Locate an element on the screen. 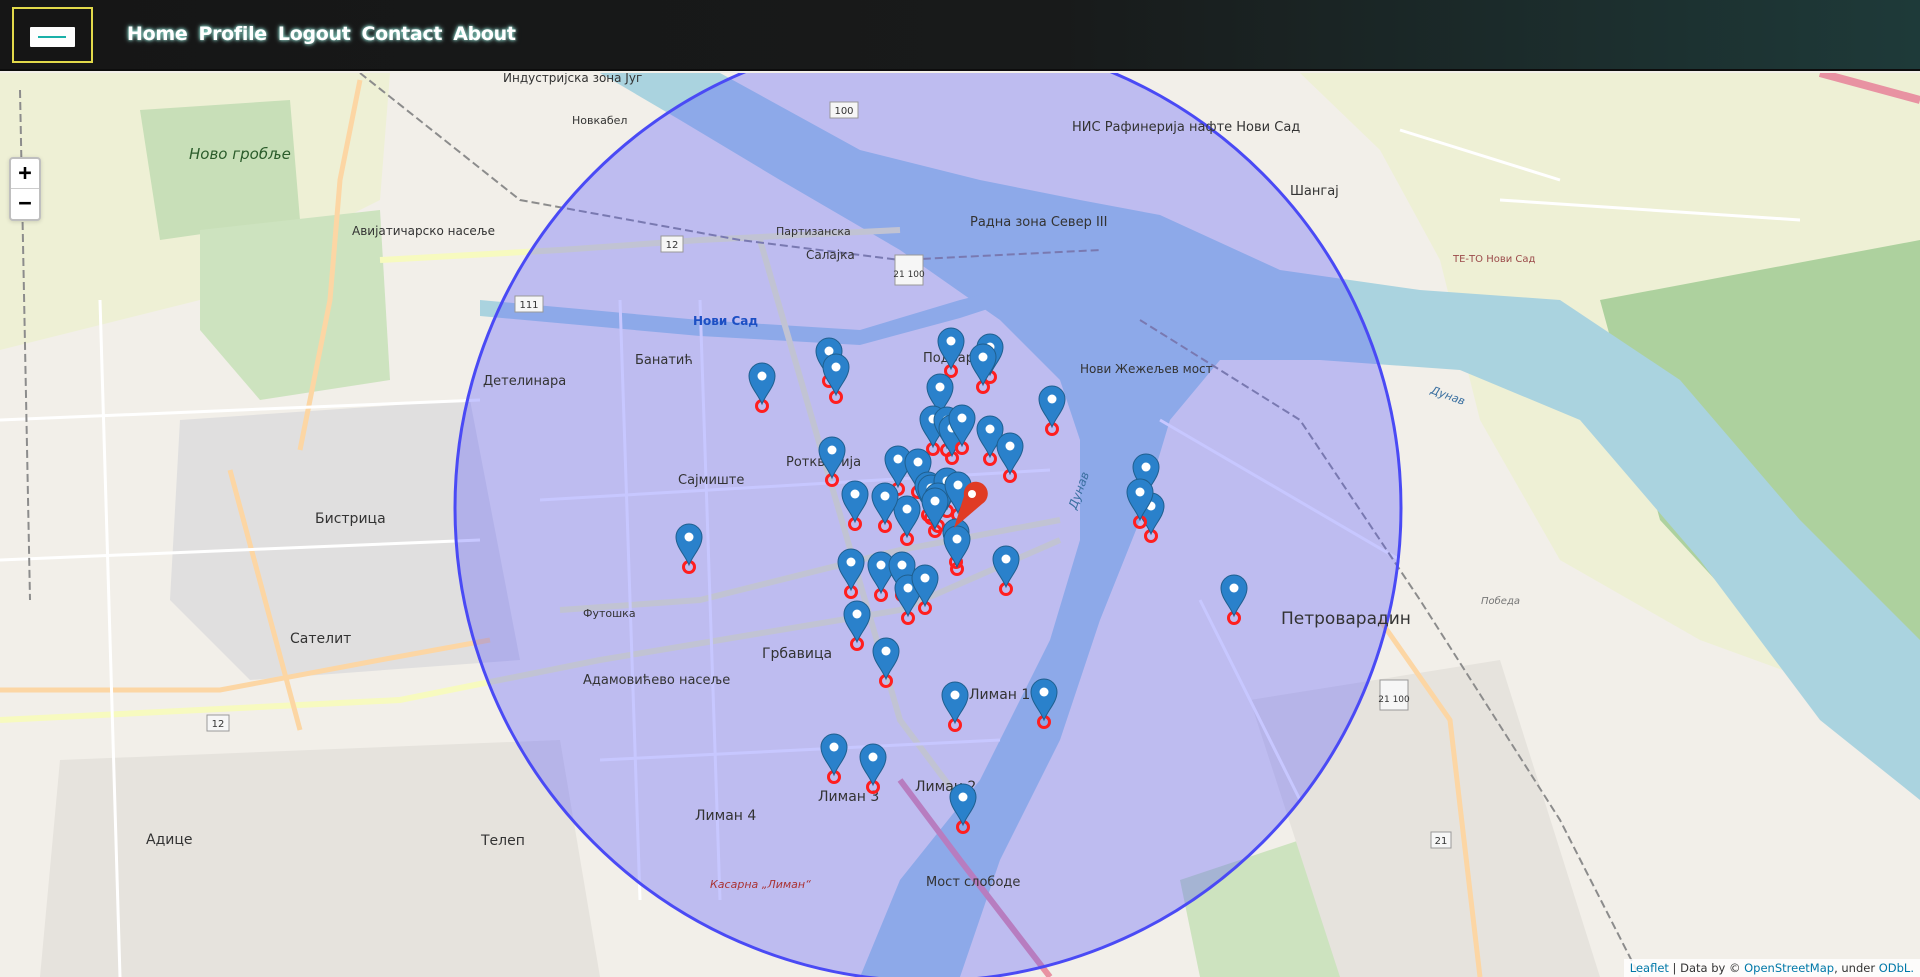 The width and height of the screenshot is (1920, 977). shield-100: 100 is located at coordinates (843, 111).